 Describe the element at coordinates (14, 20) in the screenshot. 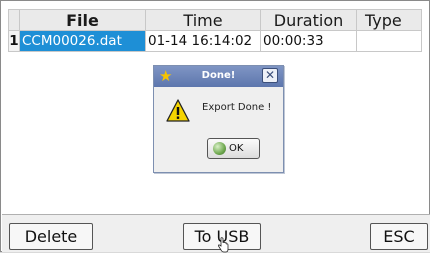

I see `header-corner` at that location.